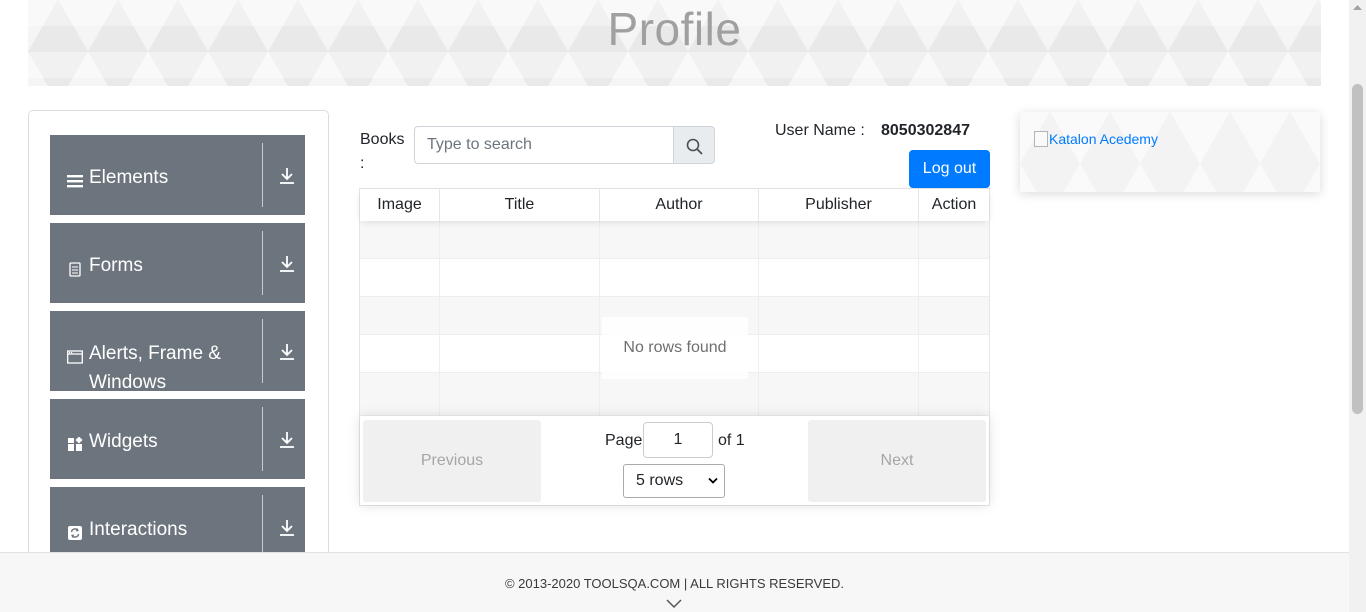  Describe the element at coordinates (75, 357) in the screenshot. I see `window-icon` at that location.